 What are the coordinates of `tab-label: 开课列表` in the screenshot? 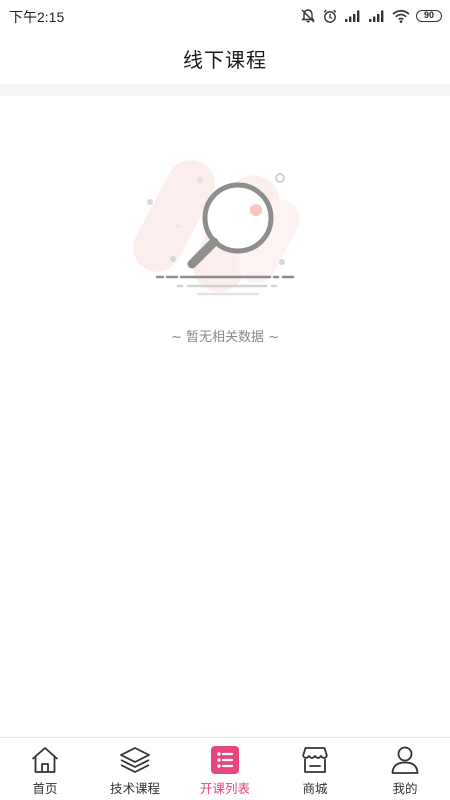 It's located at (224, 788).